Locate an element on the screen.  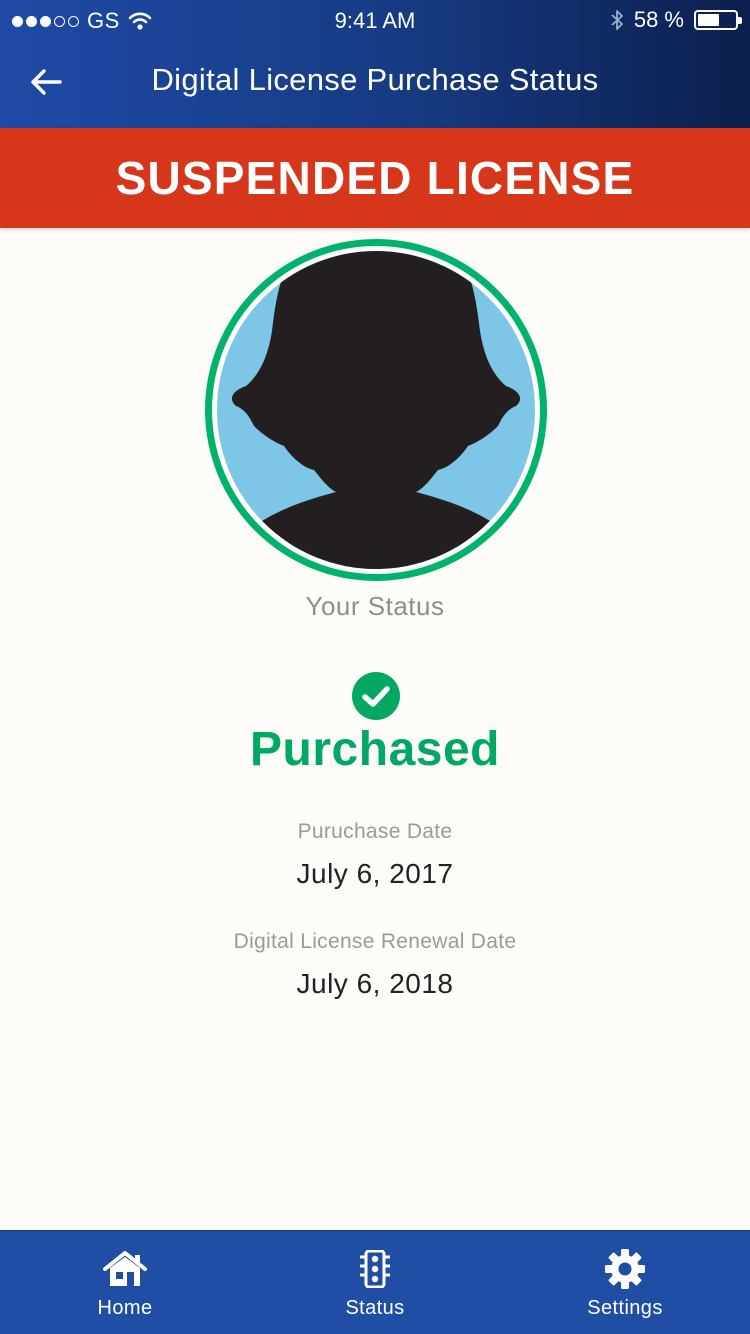
check-circle-icon is located at coordinates (376, 696).